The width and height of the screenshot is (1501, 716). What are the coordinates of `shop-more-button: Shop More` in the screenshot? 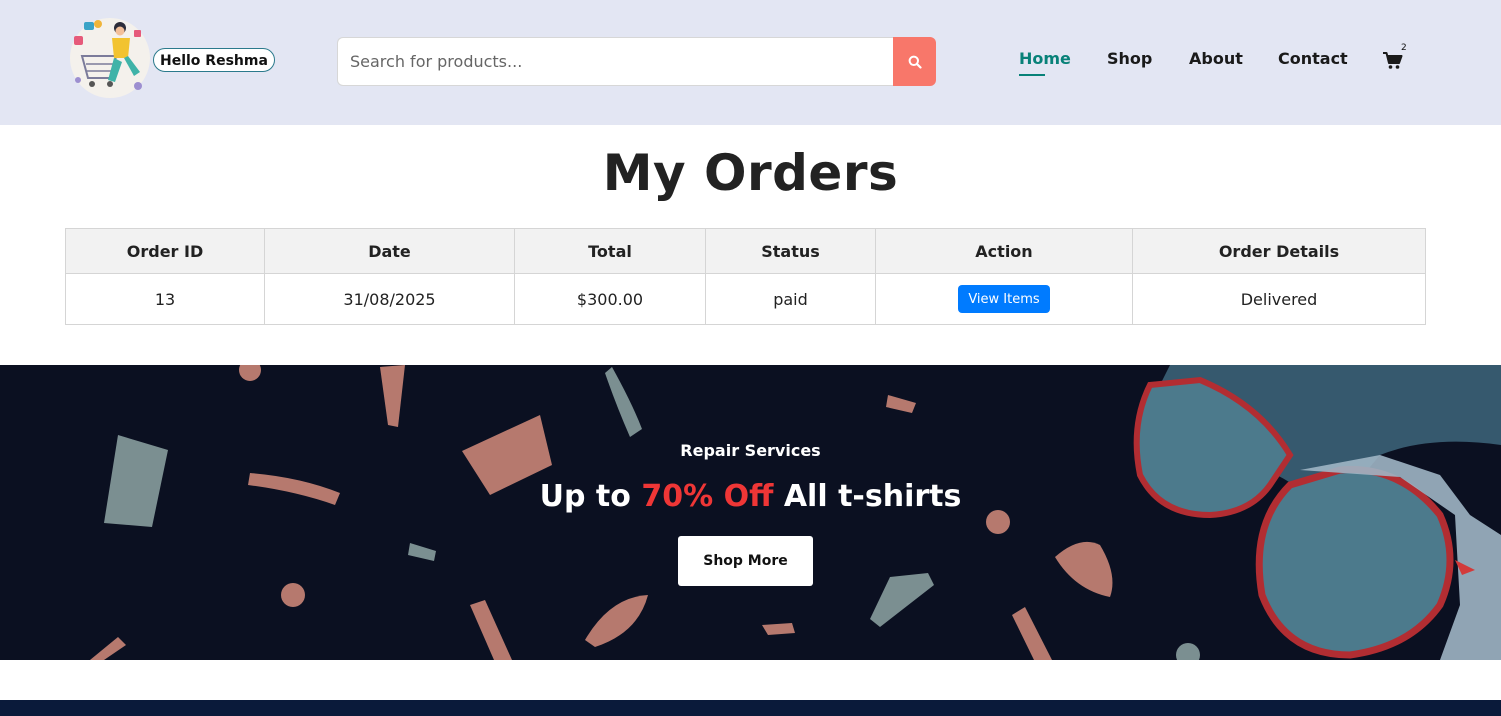 It's located at (745, 561).